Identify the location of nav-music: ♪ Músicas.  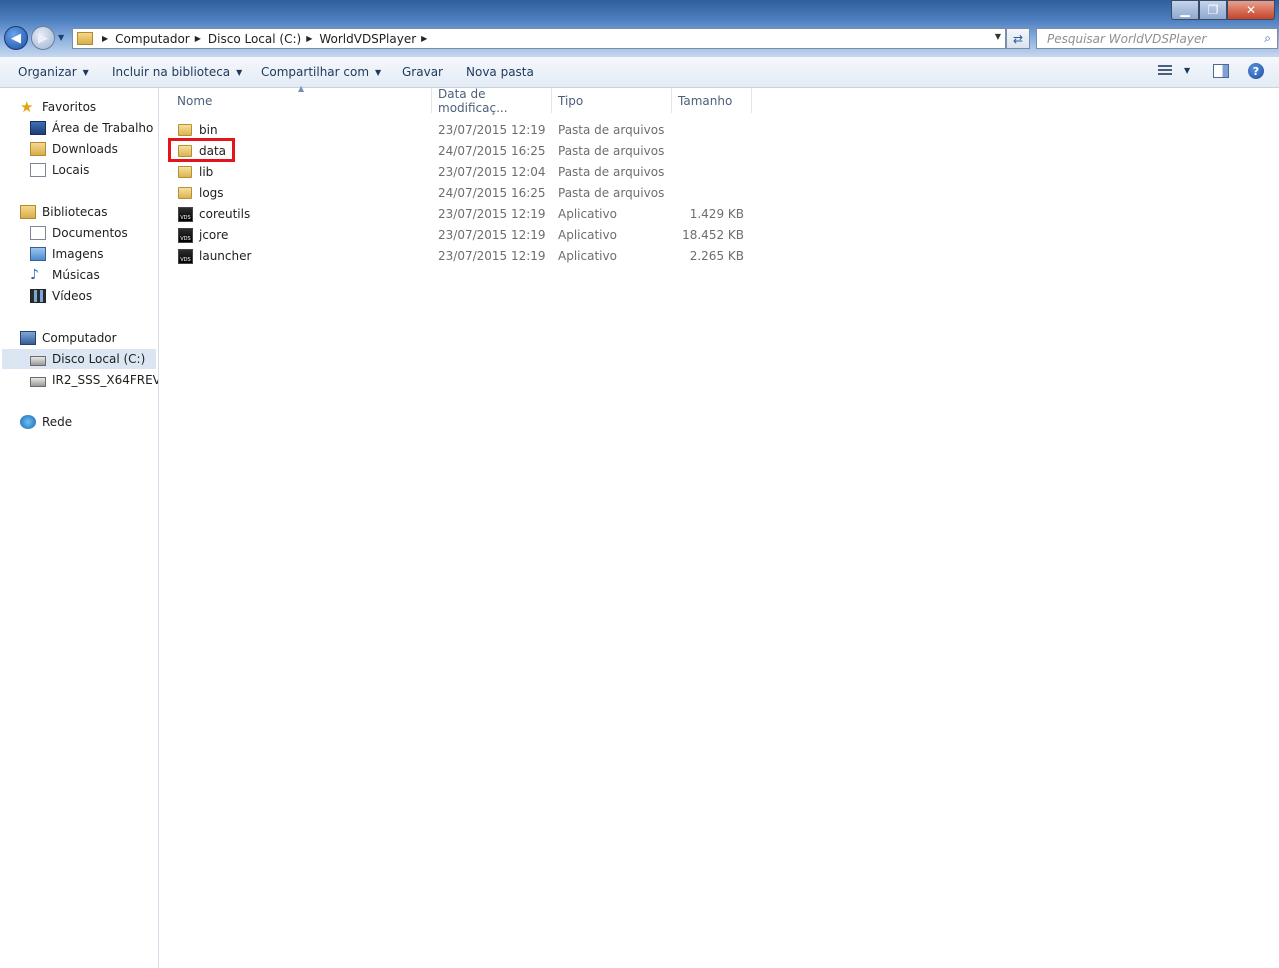
(65, 275).